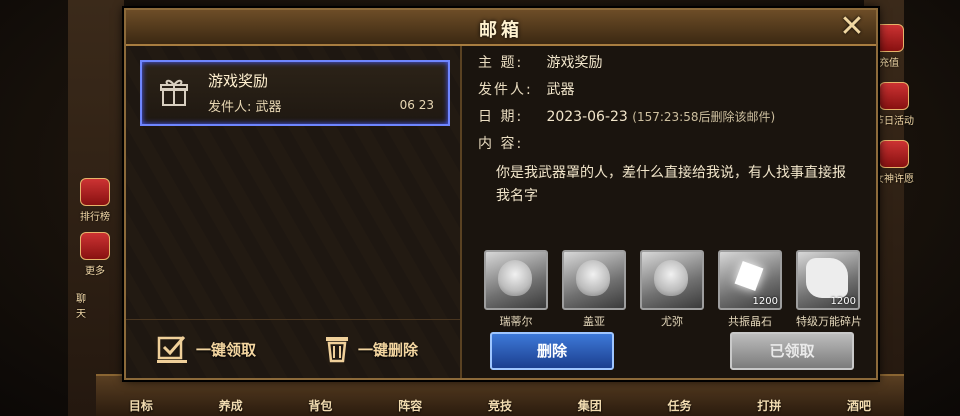  I want to click on attachment-item: 盖亚, so click(594, 289).